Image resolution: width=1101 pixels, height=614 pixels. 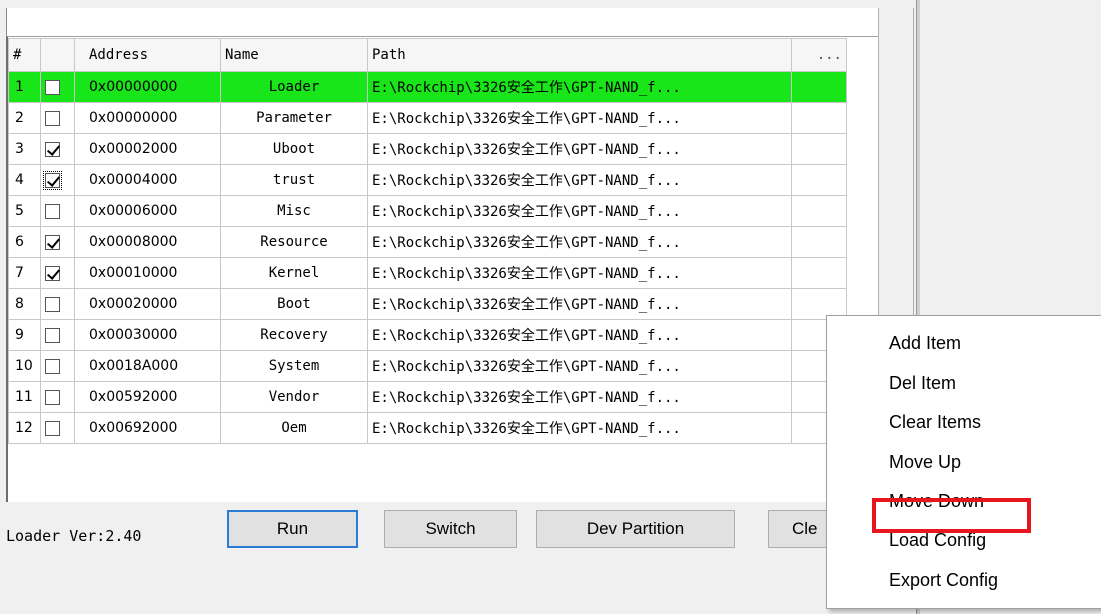 What do you see at coordinates (943, 580) in the screenshot?
I see `menu-item-export-config: Export Config` at bounding box center [943, 580].